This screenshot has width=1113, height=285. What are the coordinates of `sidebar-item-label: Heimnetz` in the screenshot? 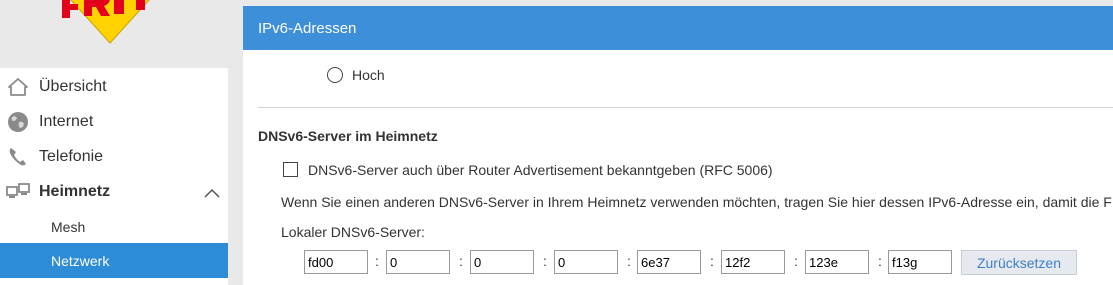 It's located at (75, 191).